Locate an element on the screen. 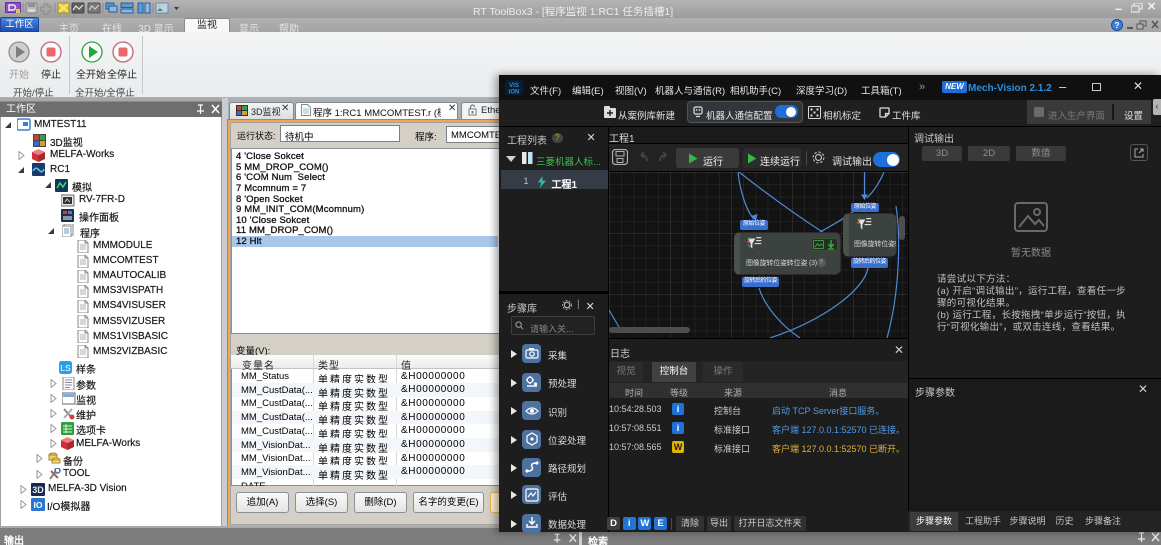 Image resolution: width=1161 pixels, height=545 pixels. svg-text: IO is located at coordinates (38, 505).